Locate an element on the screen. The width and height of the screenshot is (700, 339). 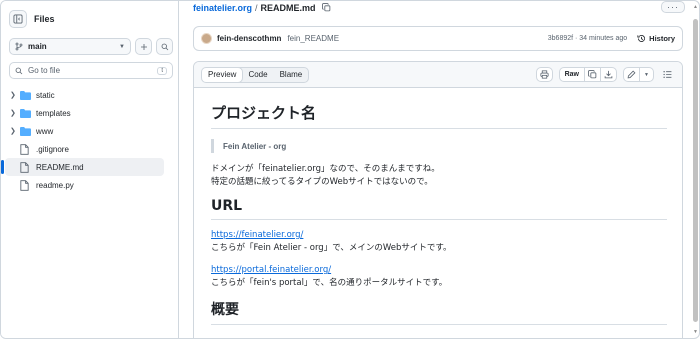
sidebar-collapse-button is located at coordinates (18, 19).